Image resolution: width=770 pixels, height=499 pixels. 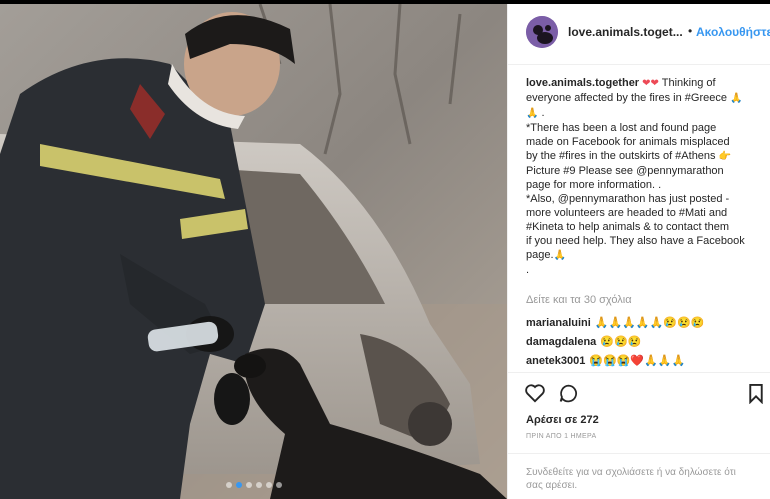 I want to click on comment-username: anetek3001, so click(x=555, y=361).